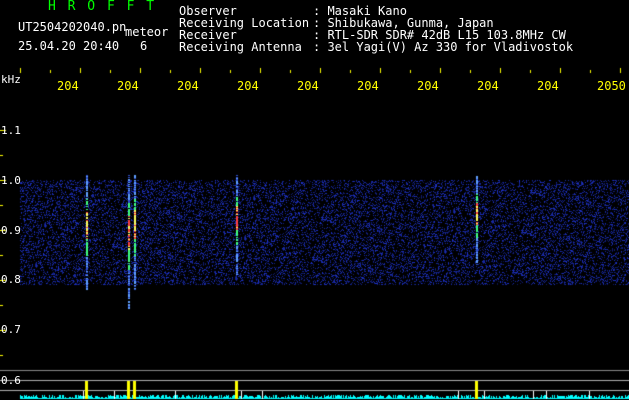  I want to click on meteor-label: meteor, so click(147, 32).